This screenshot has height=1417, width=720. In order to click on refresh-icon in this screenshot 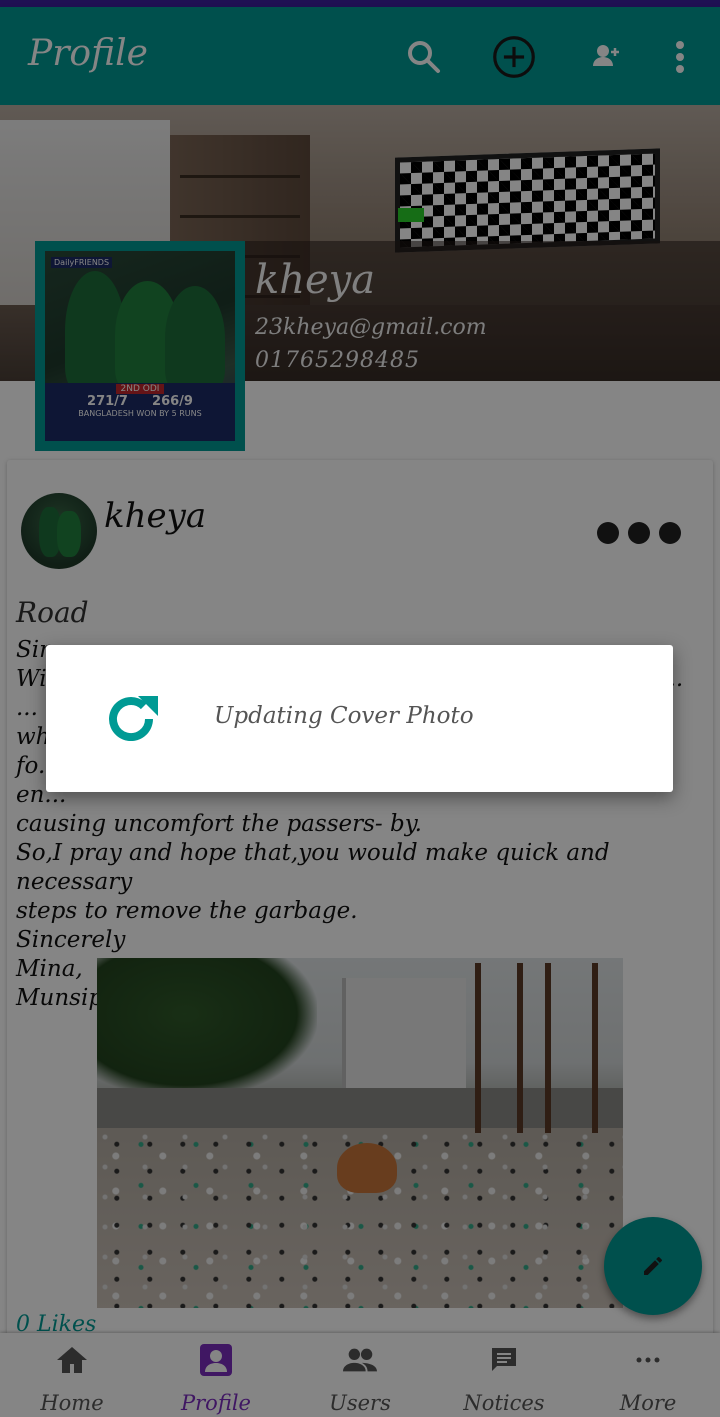, I will do `click(131, 719)`.